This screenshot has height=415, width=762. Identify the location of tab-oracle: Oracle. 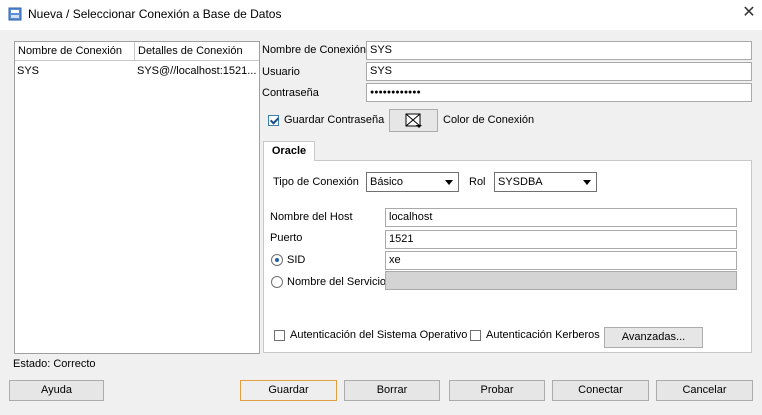
(289, 151).